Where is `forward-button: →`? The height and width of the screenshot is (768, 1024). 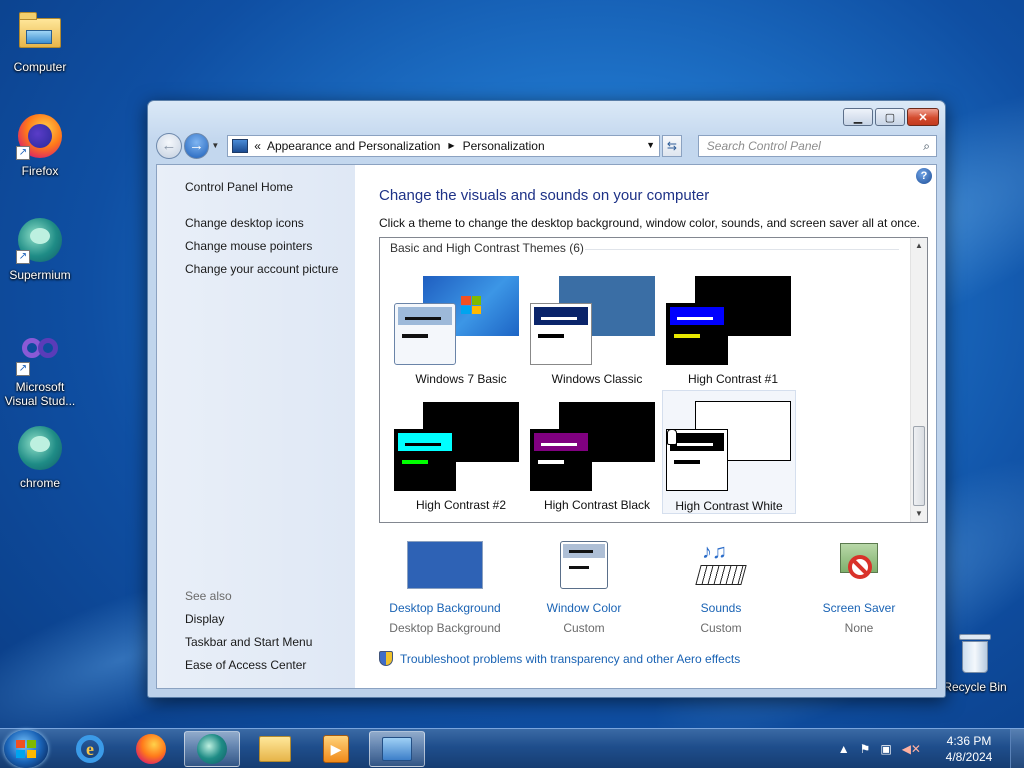
forward-button: → is located at coordinates (196, 145).